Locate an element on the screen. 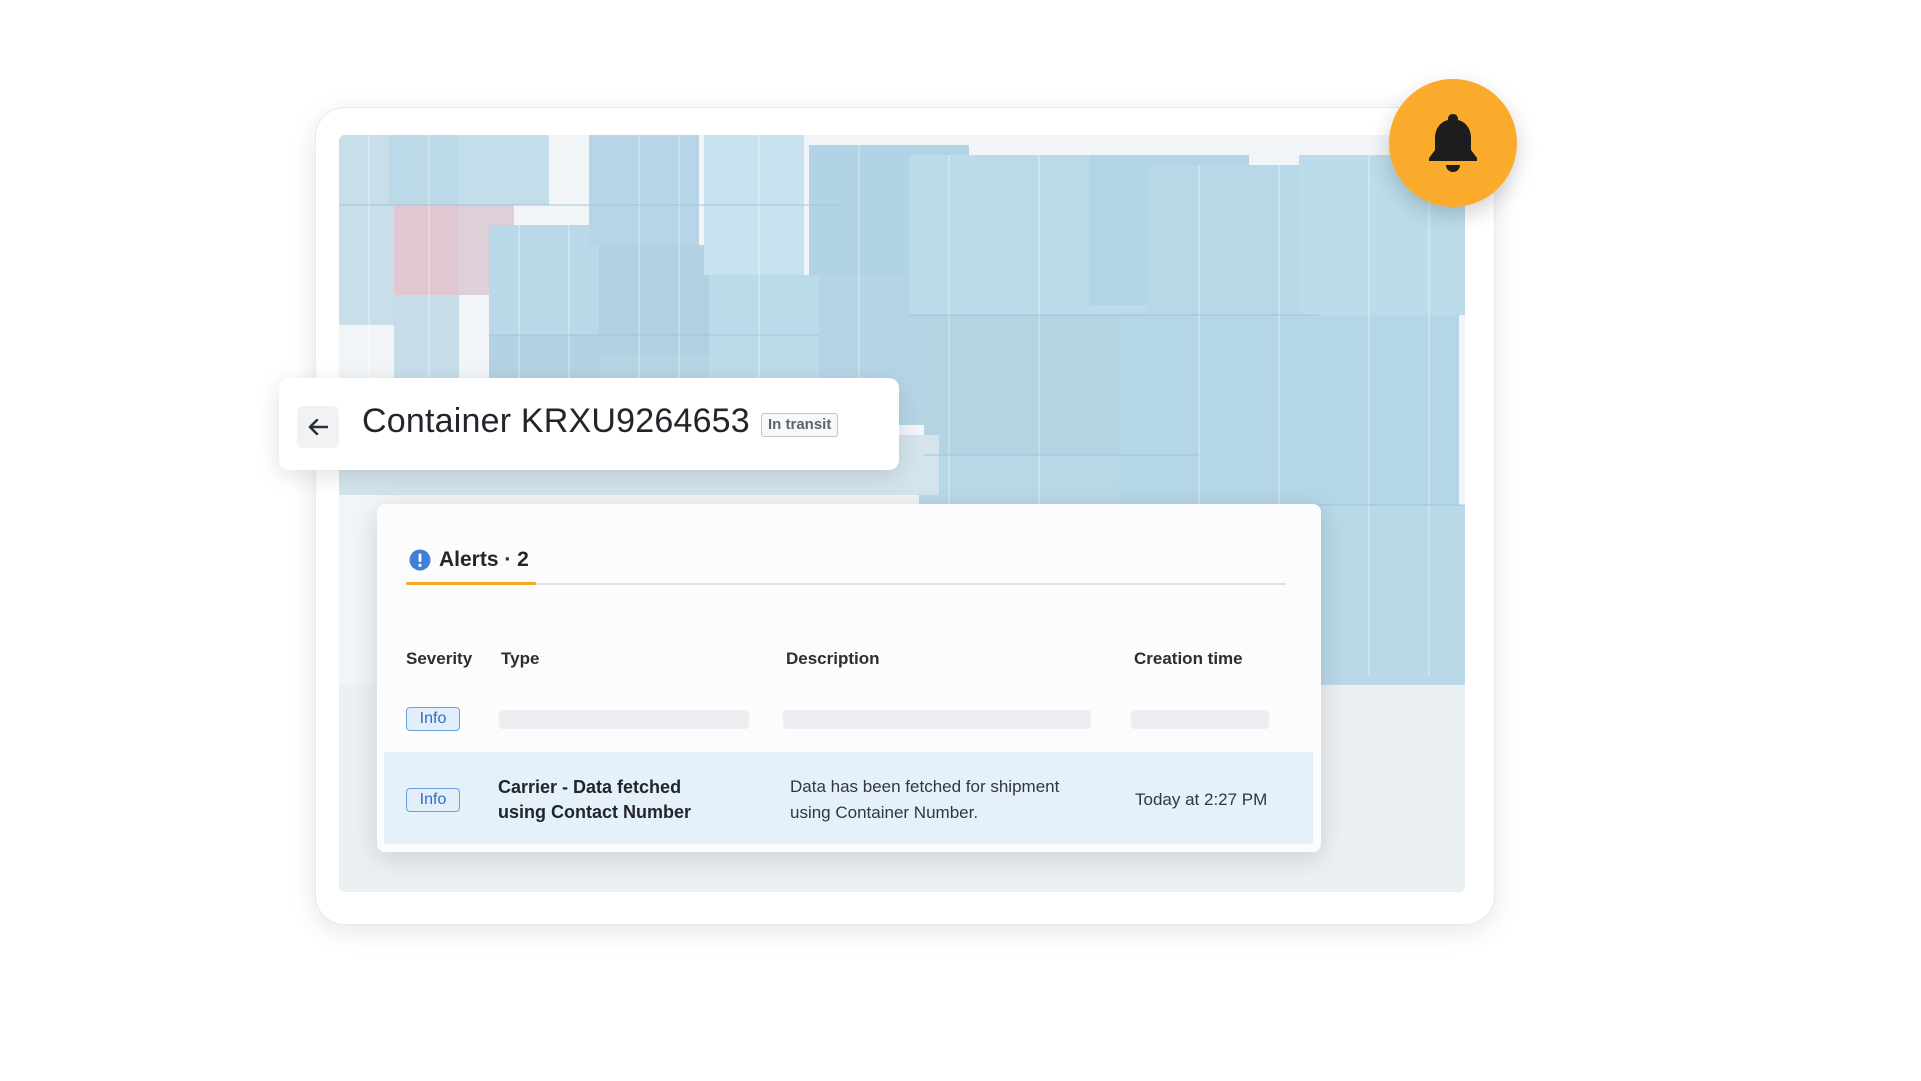  back-button is located at coordinates (318, 427).